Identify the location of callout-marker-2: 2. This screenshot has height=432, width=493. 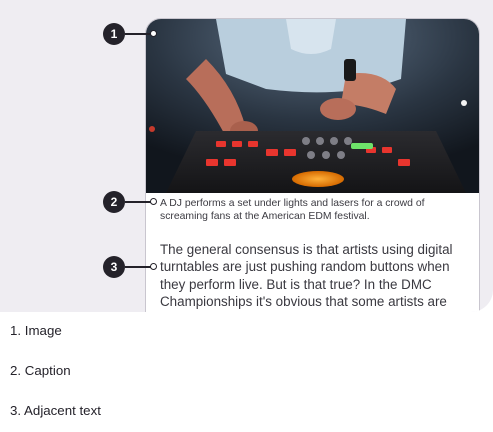
(114, 202).